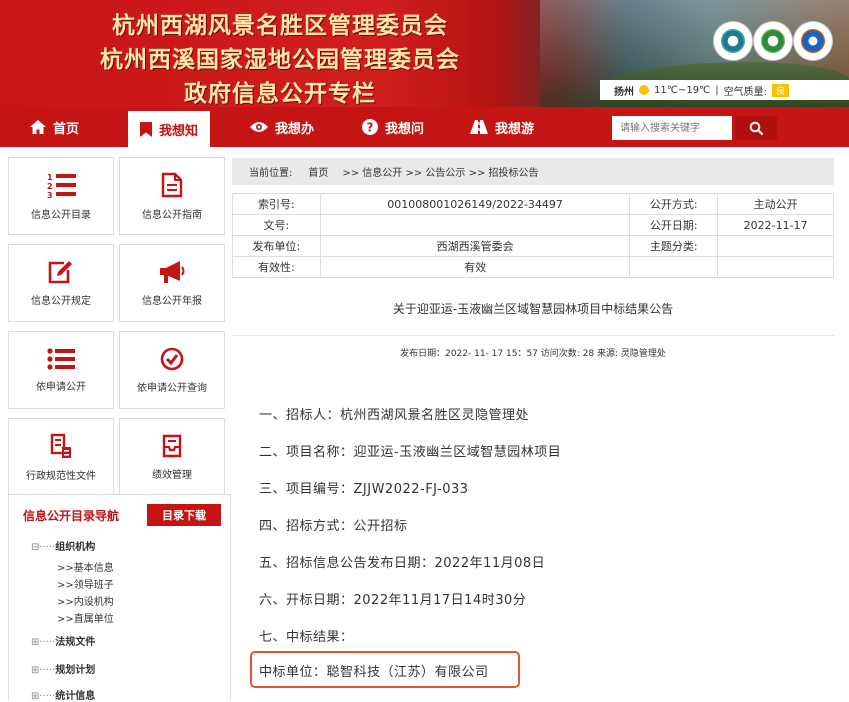 The image size is (849, 702). I want to click on breadcrumb-home-link: 首页, so click(318, 171).